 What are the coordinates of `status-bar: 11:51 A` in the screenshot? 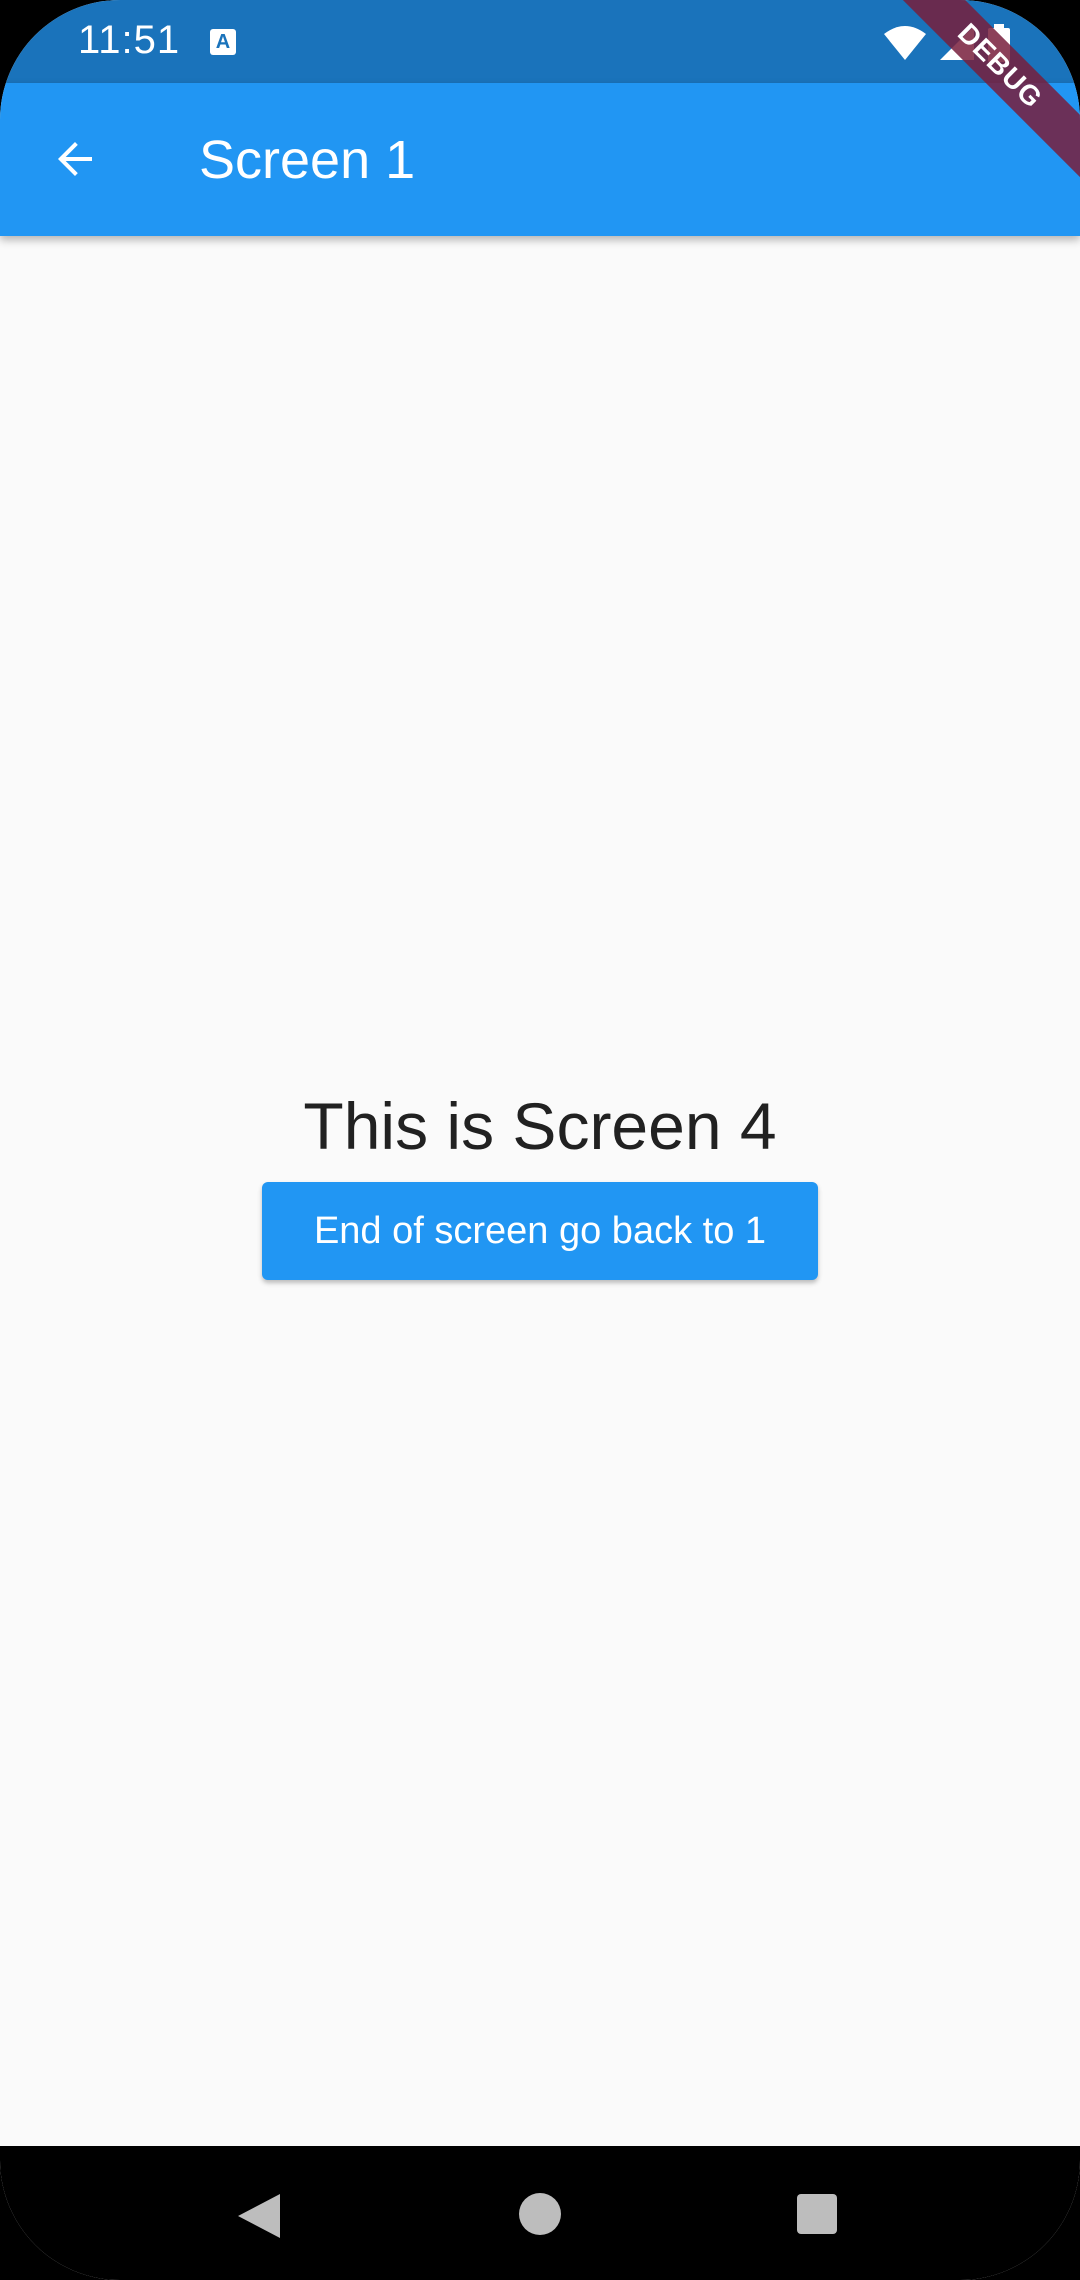 It's located at (540, 41).